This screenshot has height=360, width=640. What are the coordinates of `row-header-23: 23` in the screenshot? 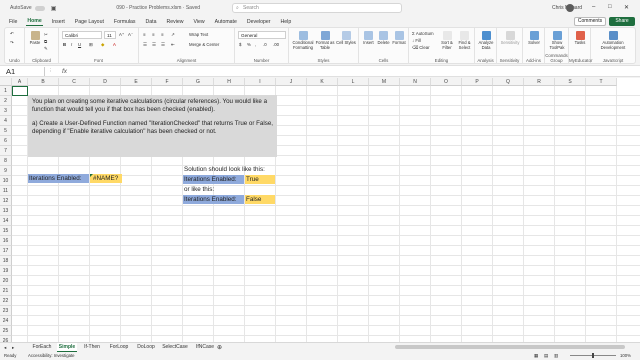 It's located at (6, 311).